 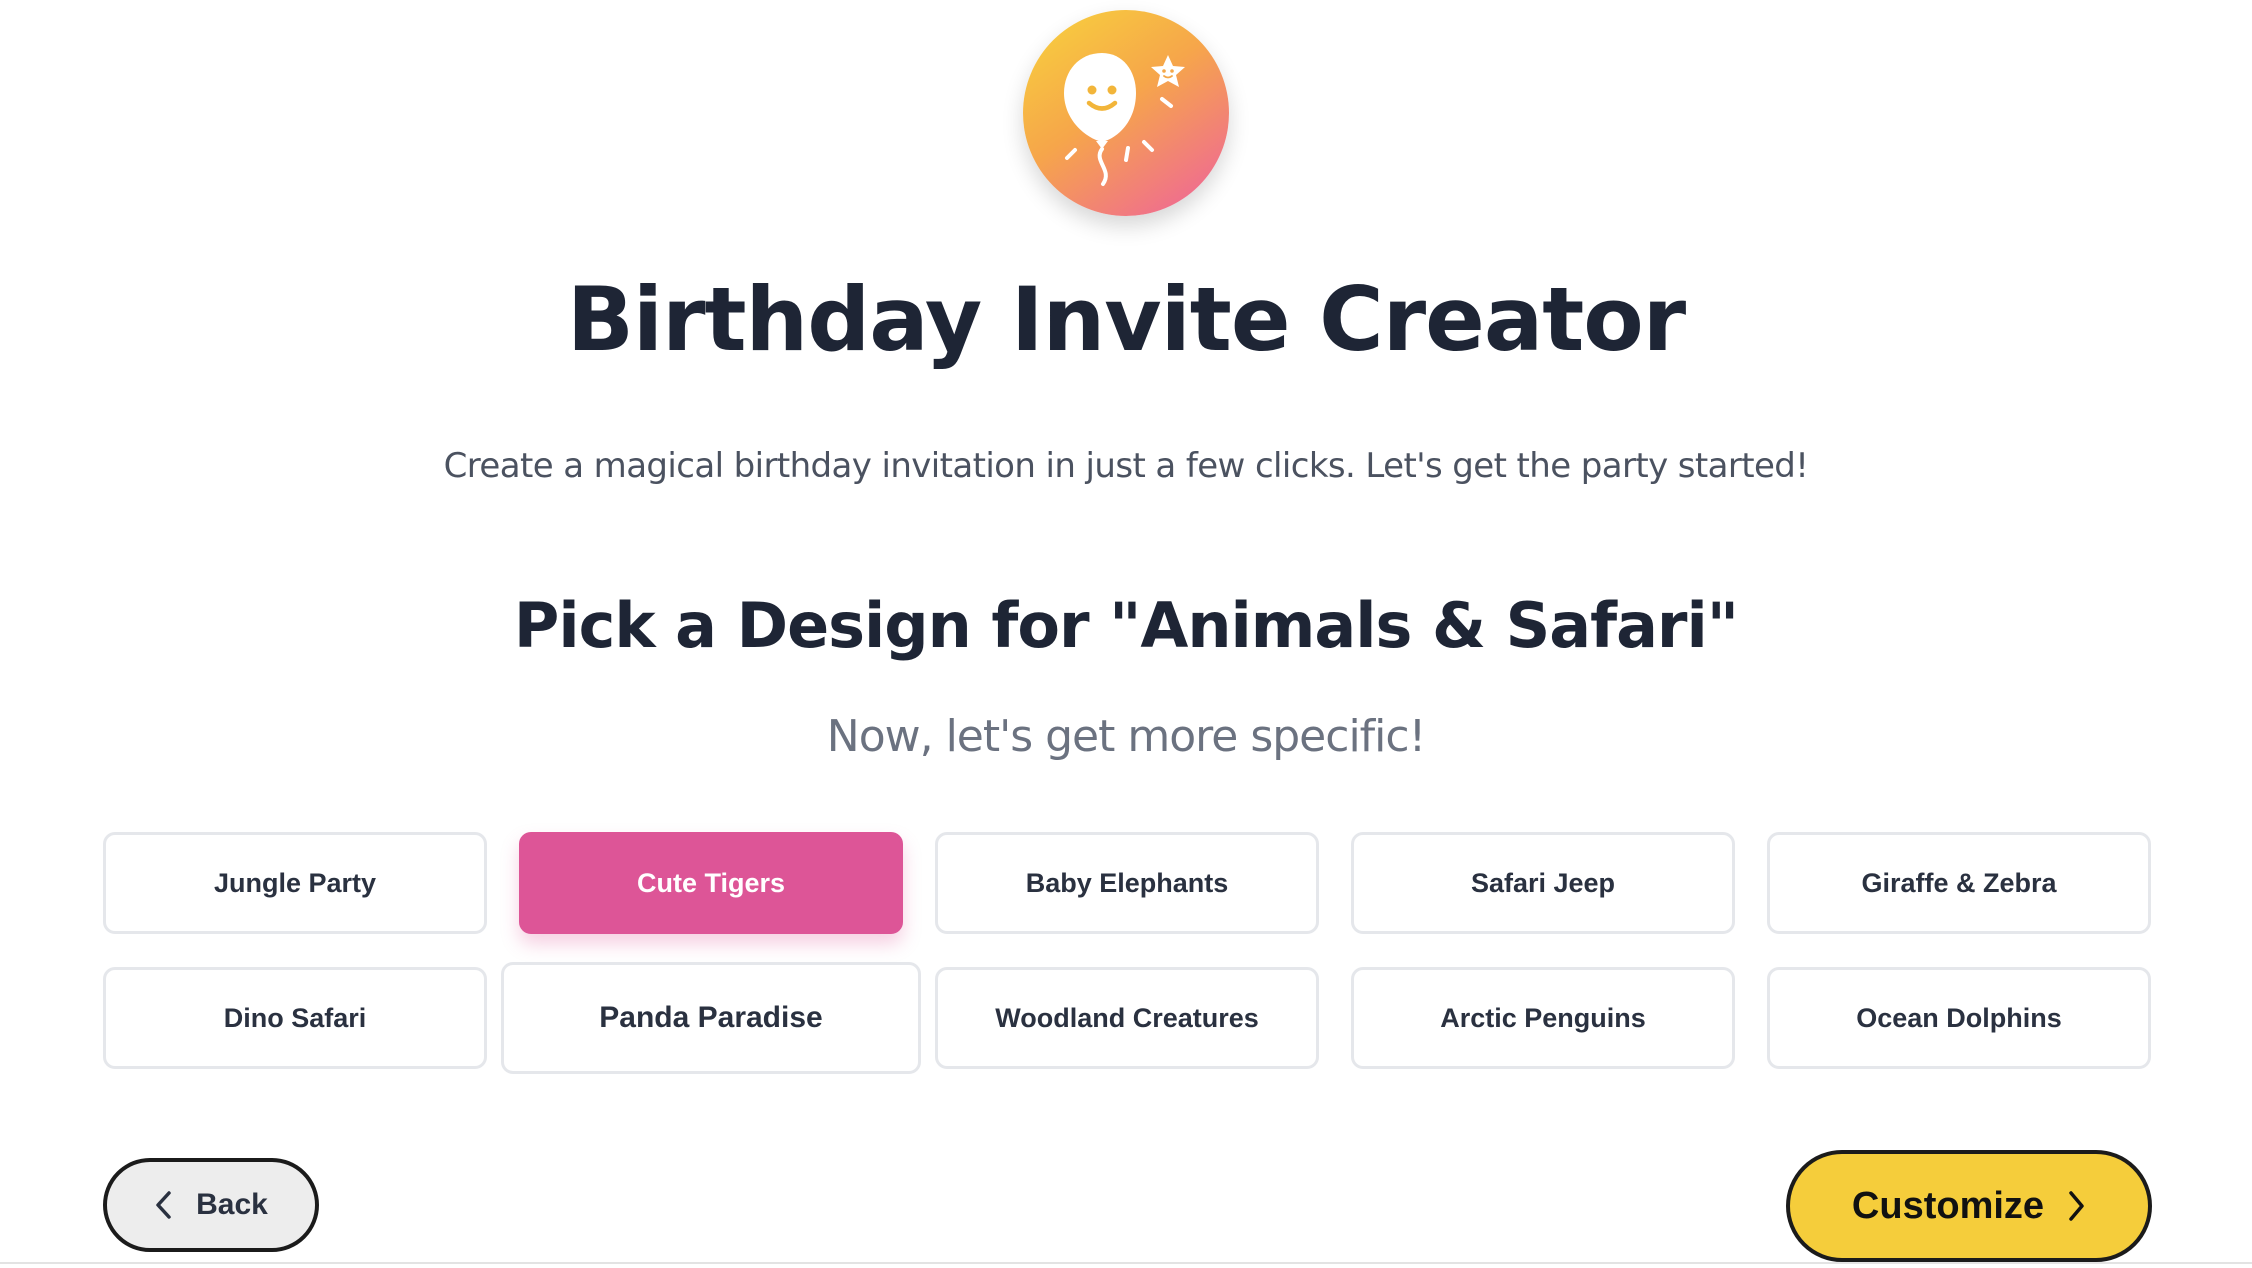 I want to click on app-title: Birthday Invite Creator, so click(x=1126, y=319).